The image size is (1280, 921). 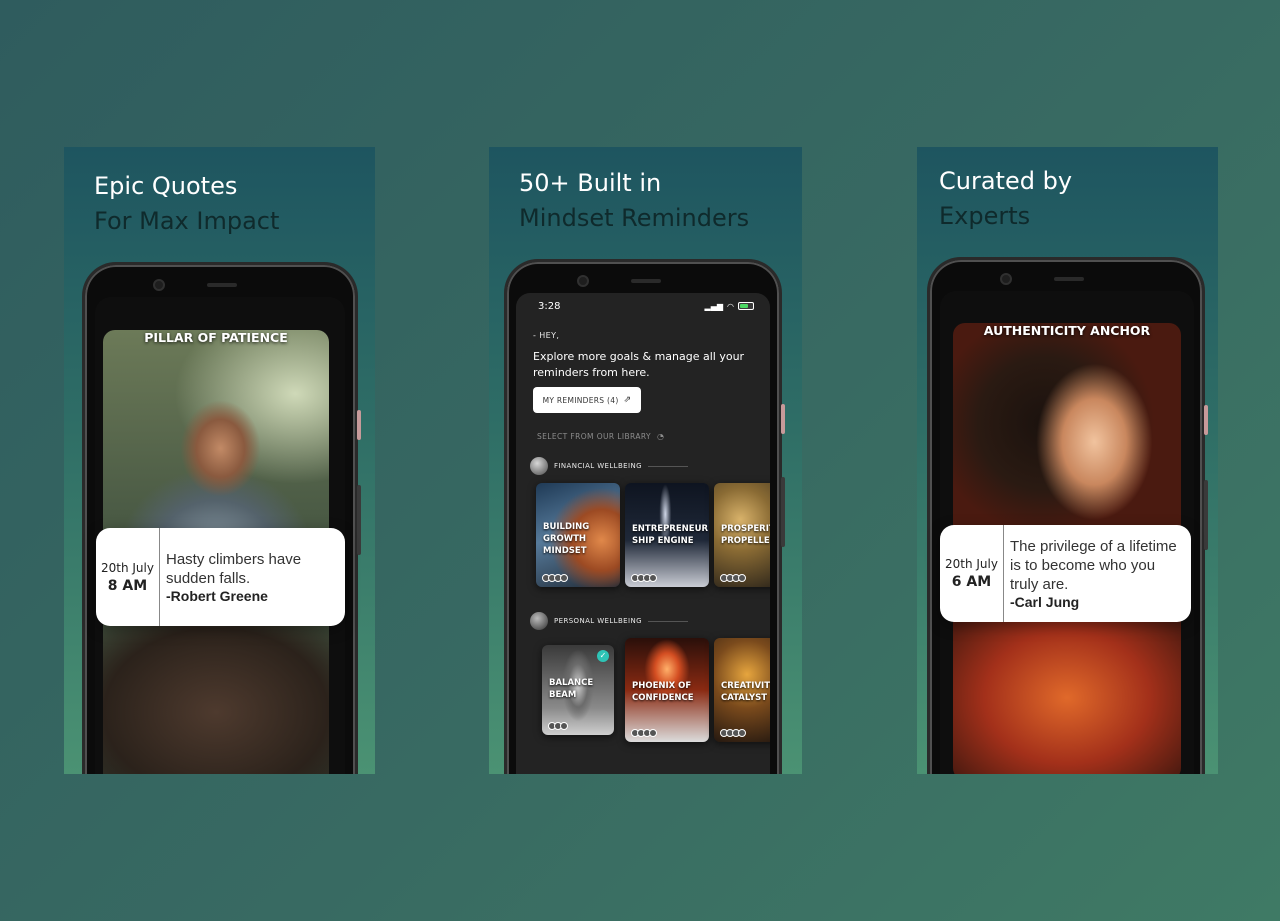 I want to click on battery-icon, so click(x=746, y=306).